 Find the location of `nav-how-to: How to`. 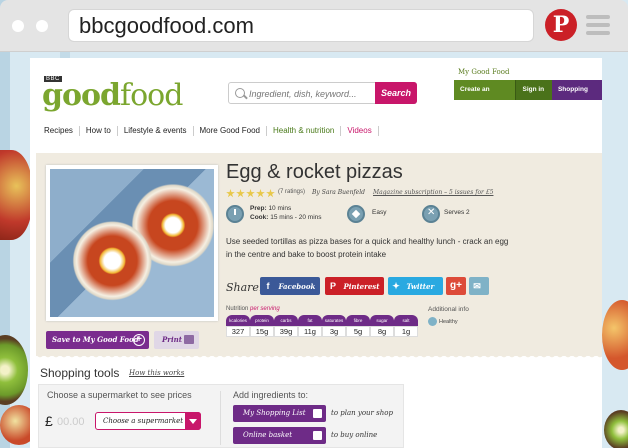

nav-how-to: How to is located at coordinates (99, 131).